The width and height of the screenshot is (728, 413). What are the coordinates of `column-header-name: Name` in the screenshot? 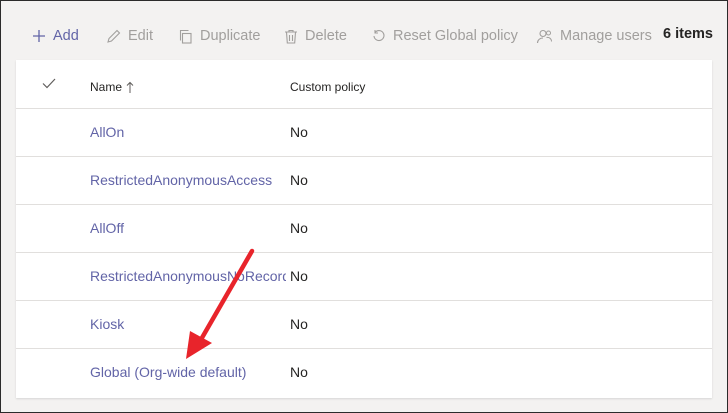 It's located at (112, 87).